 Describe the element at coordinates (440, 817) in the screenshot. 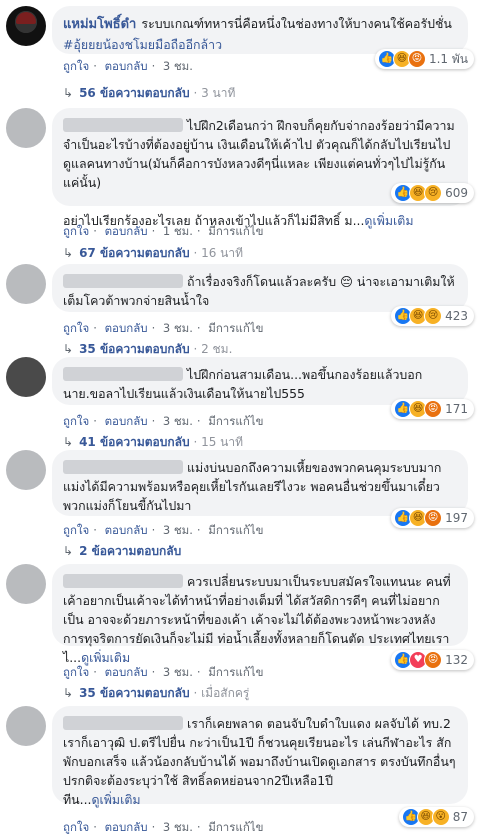

I see `wow-reaction-icon: 😮` at that location.